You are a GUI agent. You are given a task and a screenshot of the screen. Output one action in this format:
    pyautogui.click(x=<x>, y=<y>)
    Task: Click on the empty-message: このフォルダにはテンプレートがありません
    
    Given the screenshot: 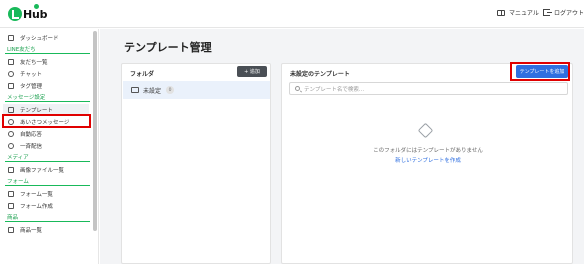 What is the action you would take?
    pyautogui.click(x=428, y=151)
    